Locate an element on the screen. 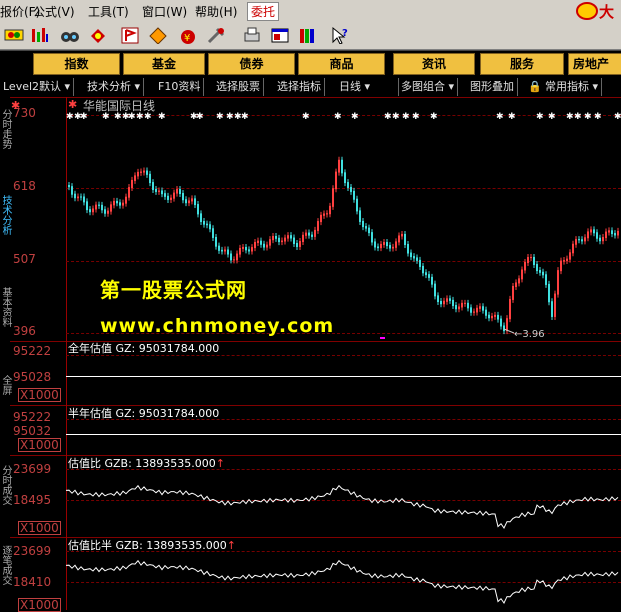 This screenshot has width=621, height=612. tab-multi-chart: 多图组合 ▾ is located at coordinates (428, 87).